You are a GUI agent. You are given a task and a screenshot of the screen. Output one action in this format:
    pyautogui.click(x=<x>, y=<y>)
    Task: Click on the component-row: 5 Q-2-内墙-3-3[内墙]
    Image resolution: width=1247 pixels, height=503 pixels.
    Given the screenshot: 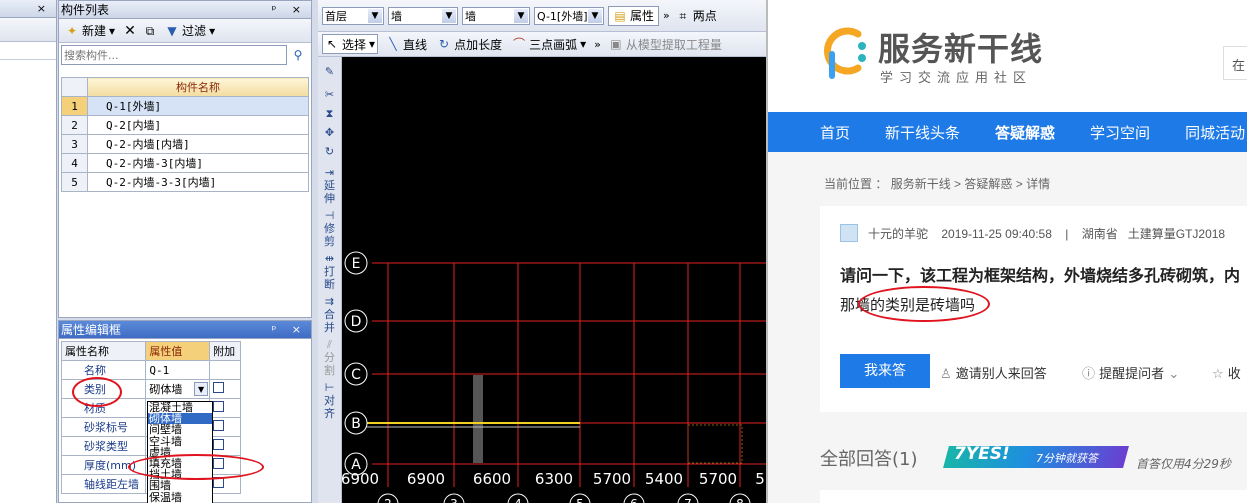 What is the action you would take?
    pyautogui.click(x=185, y=182)
    